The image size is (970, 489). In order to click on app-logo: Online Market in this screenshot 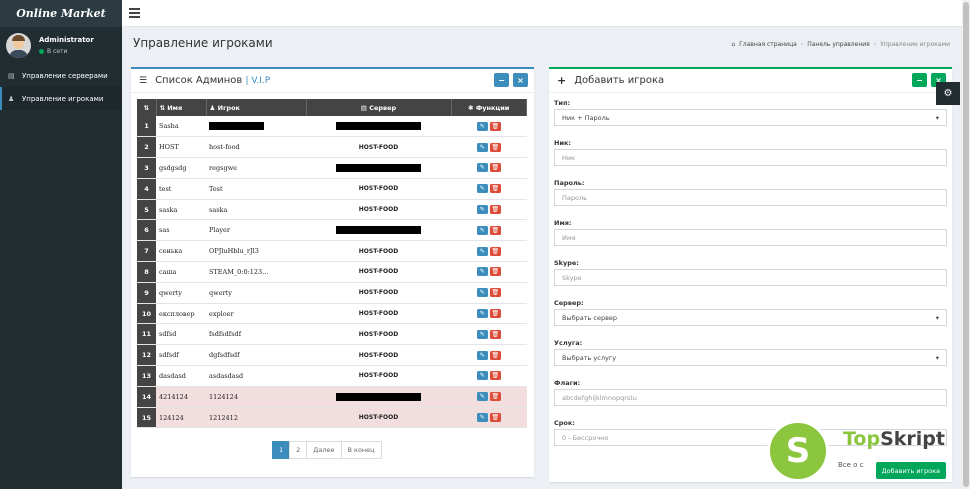, I will do `click(61, 13)`.